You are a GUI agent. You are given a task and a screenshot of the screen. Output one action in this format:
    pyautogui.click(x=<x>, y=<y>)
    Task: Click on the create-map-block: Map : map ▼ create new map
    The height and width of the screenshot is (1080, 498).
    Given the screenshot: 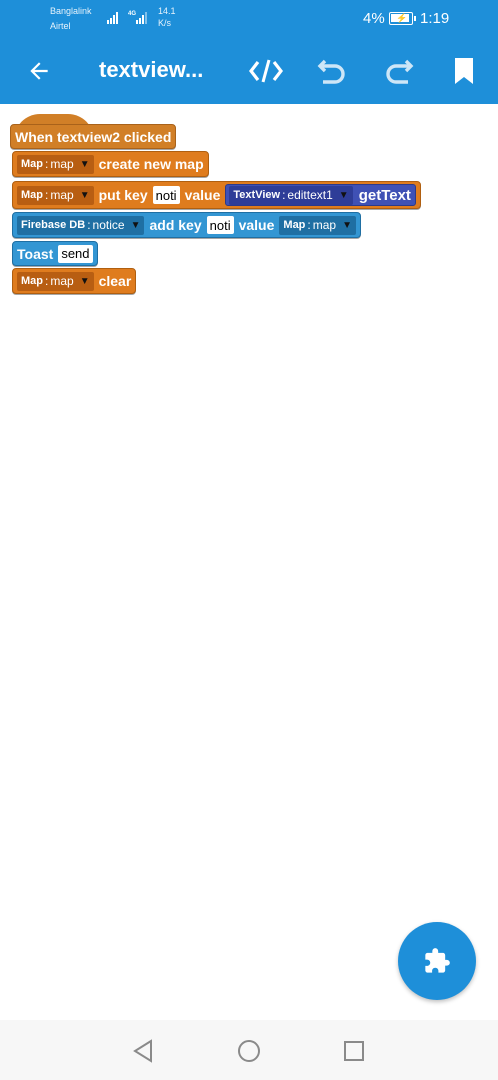 What is the action you would take?
    pyautogui.click(x=110, y=164)
    